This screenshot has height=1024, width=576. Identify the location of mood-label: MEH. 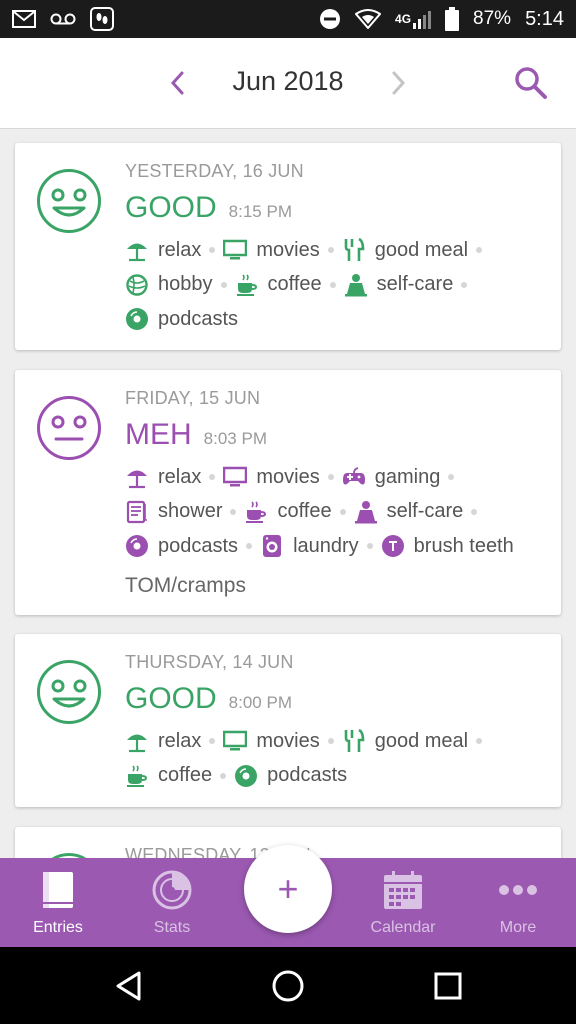
(158, 434).